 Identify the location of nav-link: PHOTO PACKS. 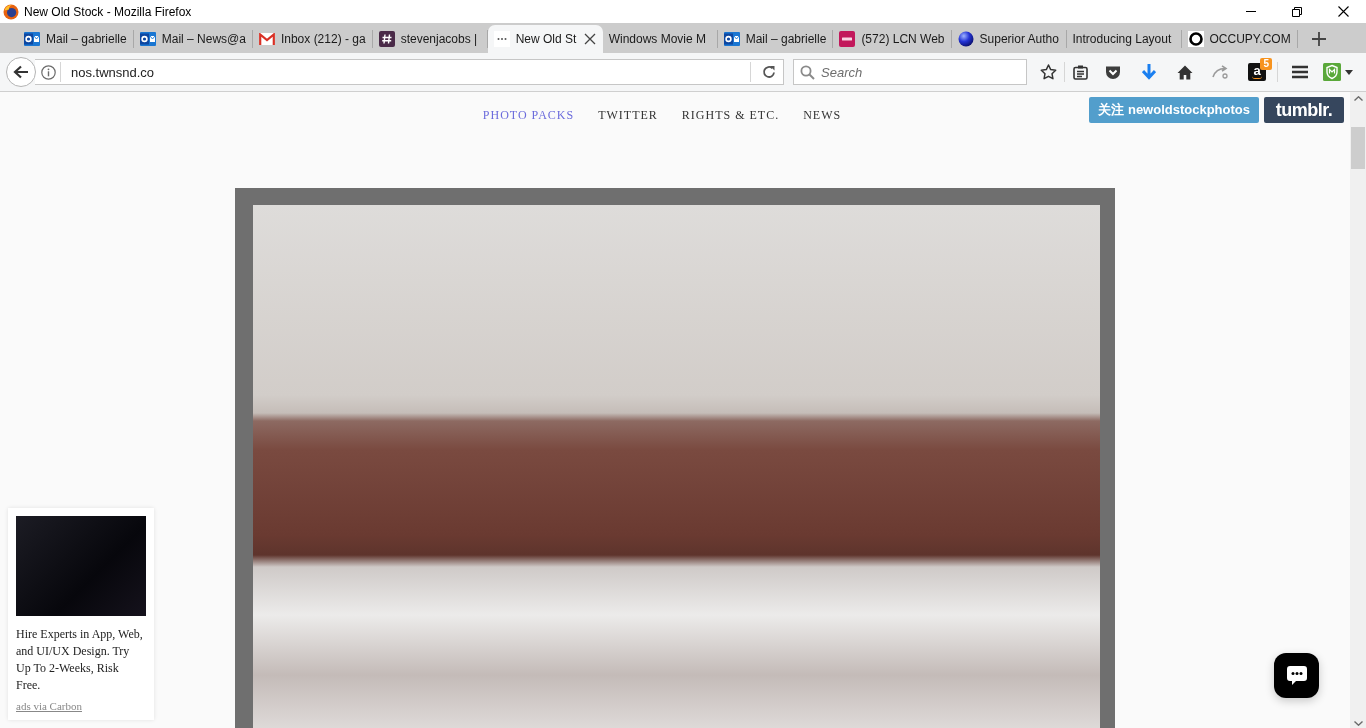
(528, 115).